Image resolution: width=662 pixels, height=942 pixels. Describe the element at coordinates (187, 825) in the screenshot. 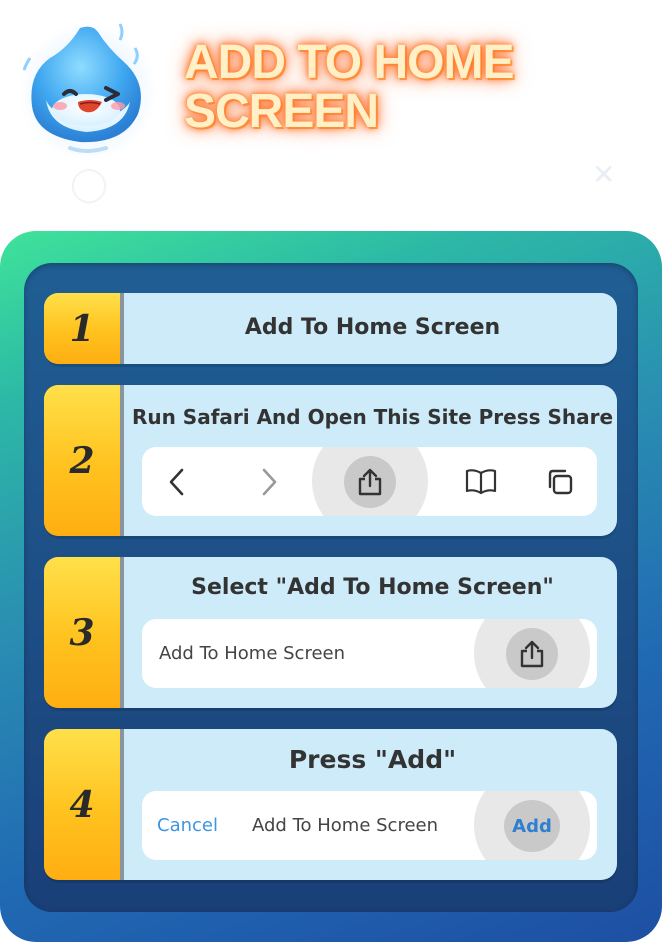

I see `cancel-button: Cancel` at that location.